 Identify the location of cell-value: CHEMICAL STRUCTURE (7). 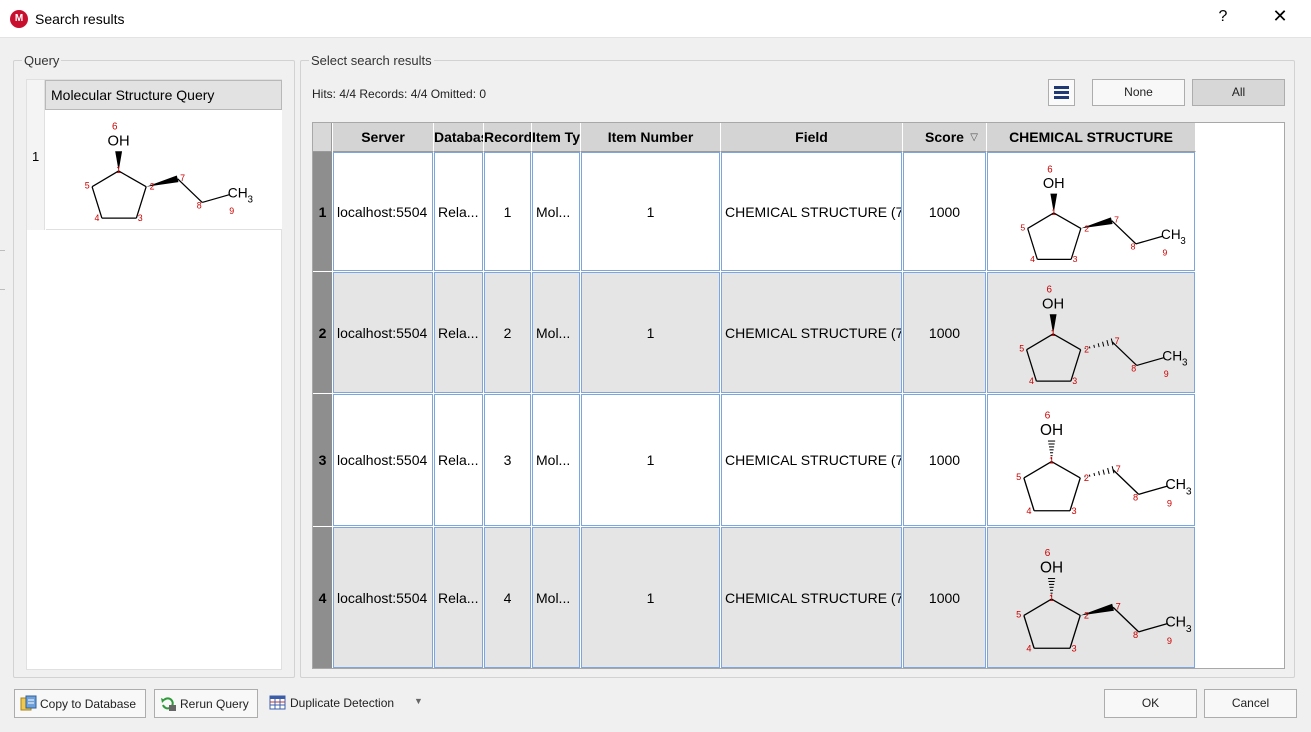
(813, 332).